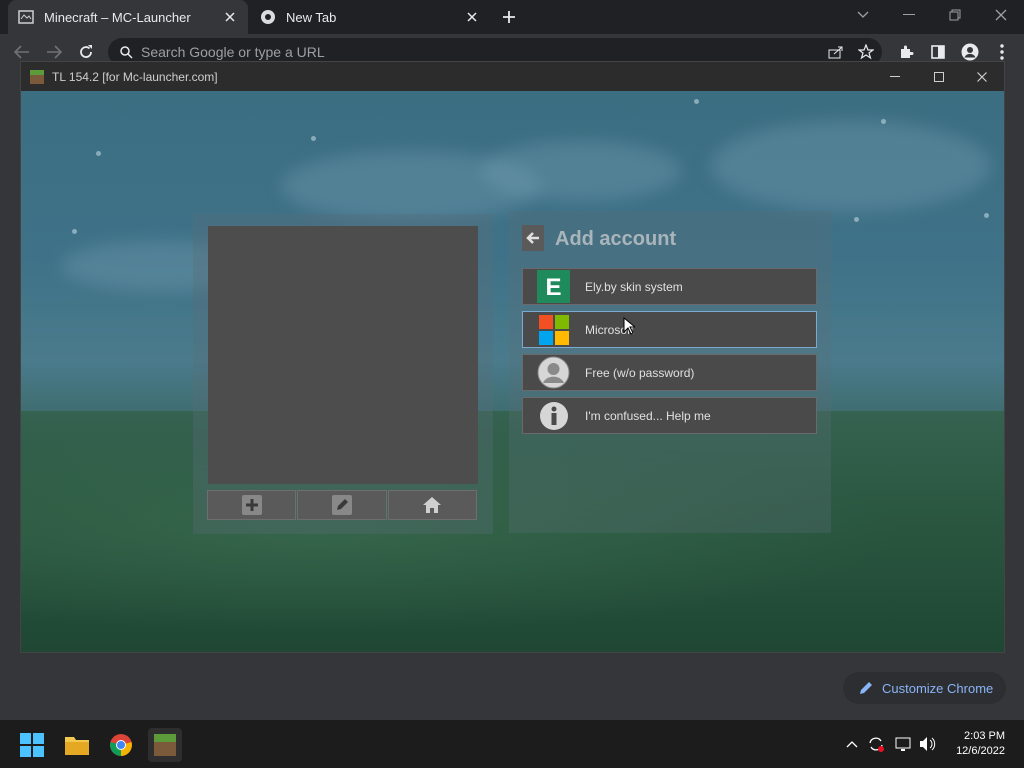 Image resolution: width=1024 pixels, height=768 pixels. I want to click on user-icon, so click(553, 372).